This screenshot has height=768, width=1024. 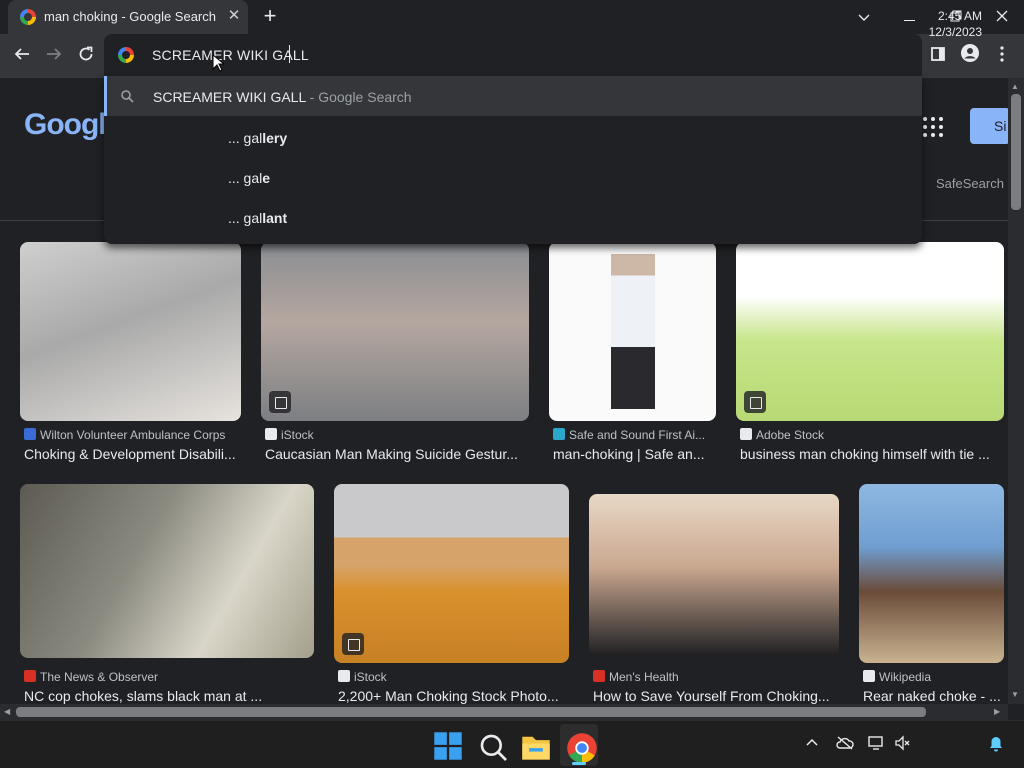 What do you see at coordinates (494, 748) in the screenshot?
I see `taskbar-search-icon` at bounding box center [494, 748].